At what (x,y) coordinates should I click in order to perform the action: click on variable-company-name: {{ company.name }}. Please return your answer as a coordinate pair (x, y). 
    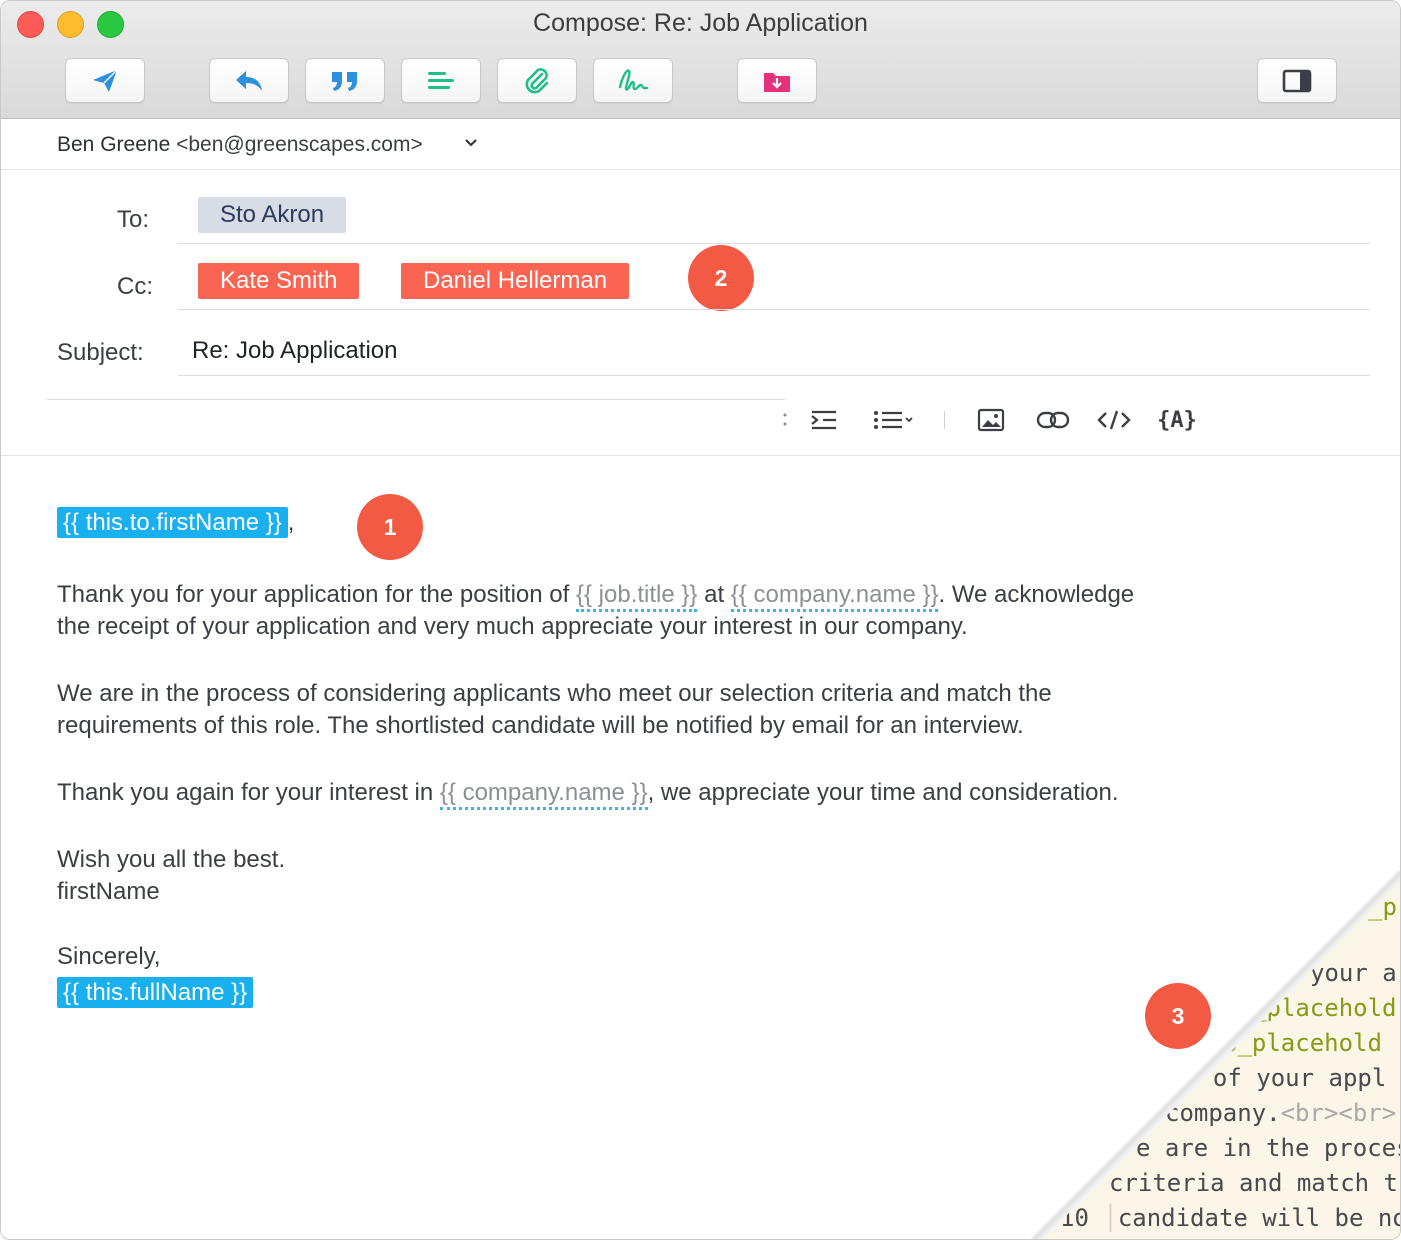
    Looking at the image, I should click on (834, 596).